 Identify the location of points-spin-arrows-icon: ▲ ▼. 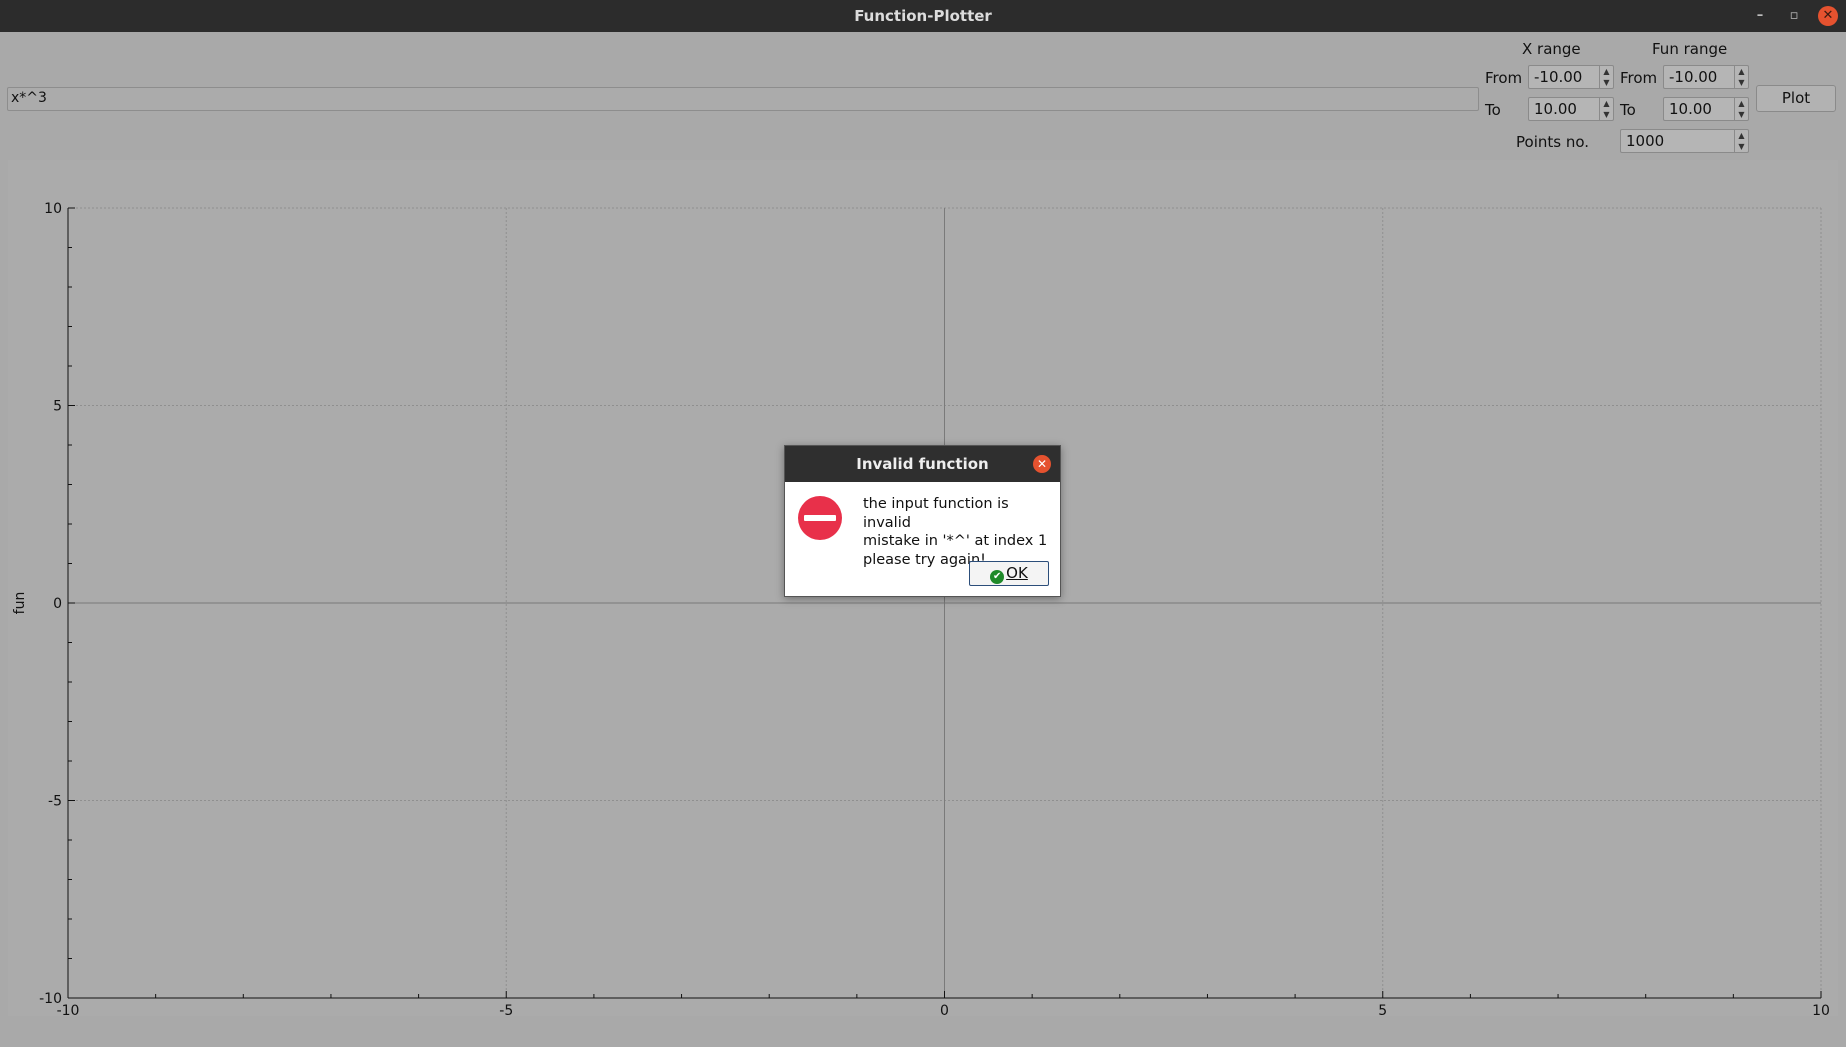
(1741, 141).